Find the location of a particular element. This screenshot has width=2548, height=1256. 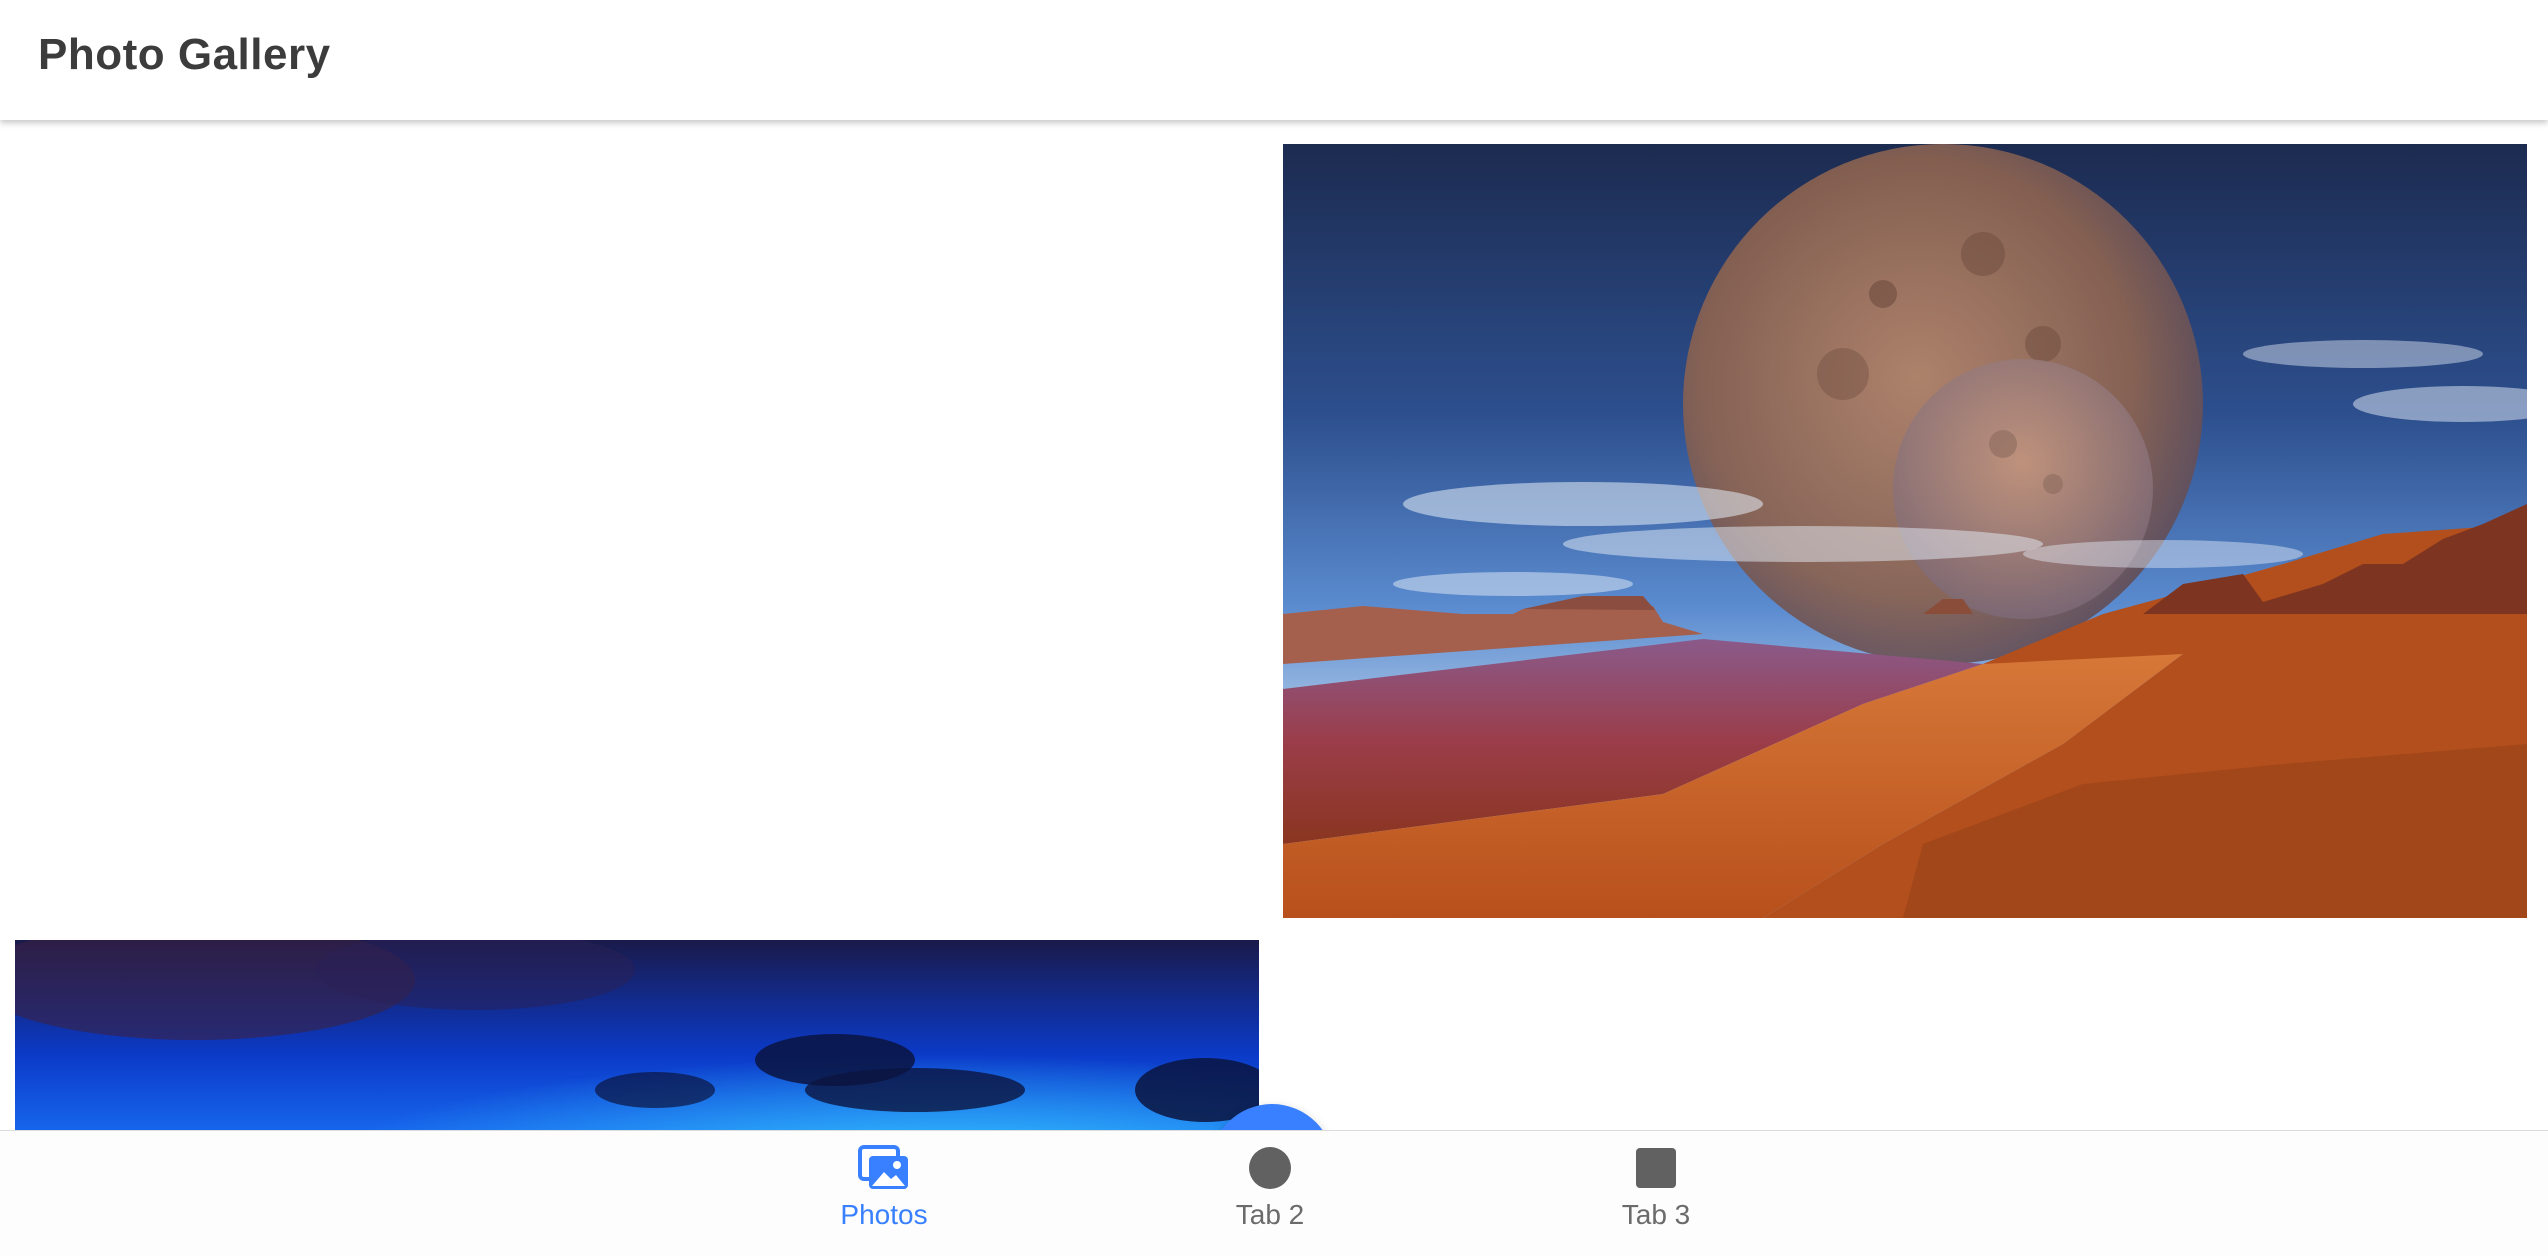

page-title: Photo Gallery is located at coordinates (184, 54).